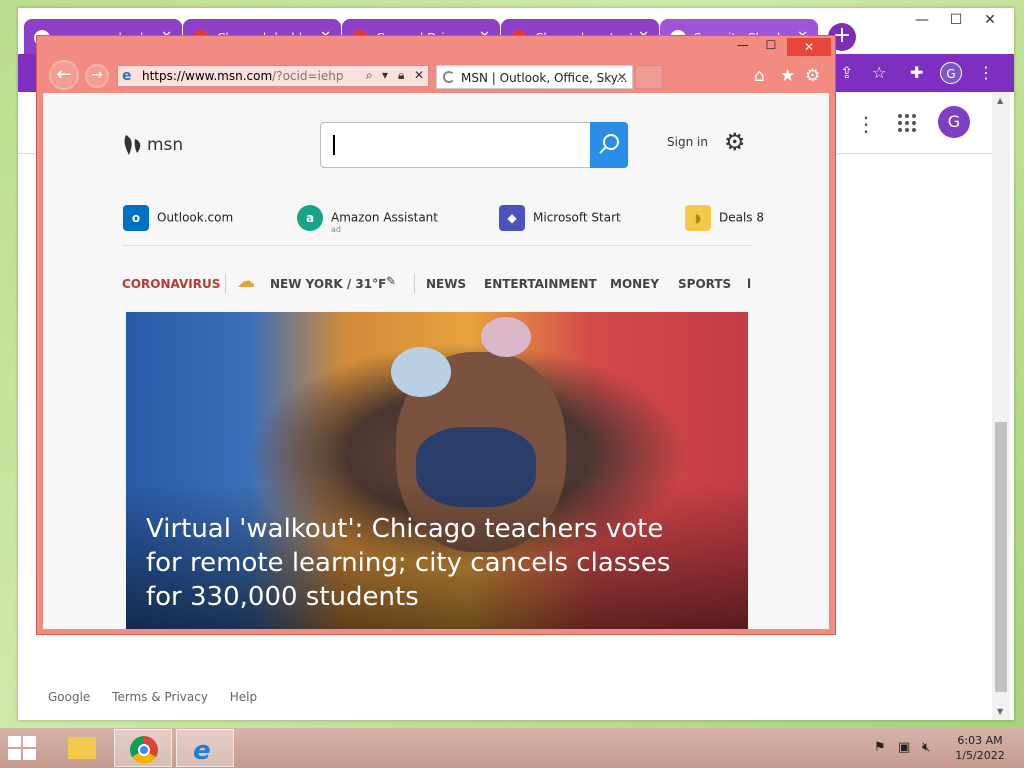 Image resolution: width=1024 pixels, height=768 pixels. What do you see at coordinates (1000, 100) in the screenshot?
I see `scroll-up-icon: ▲` at bounding box center [1000, 100].